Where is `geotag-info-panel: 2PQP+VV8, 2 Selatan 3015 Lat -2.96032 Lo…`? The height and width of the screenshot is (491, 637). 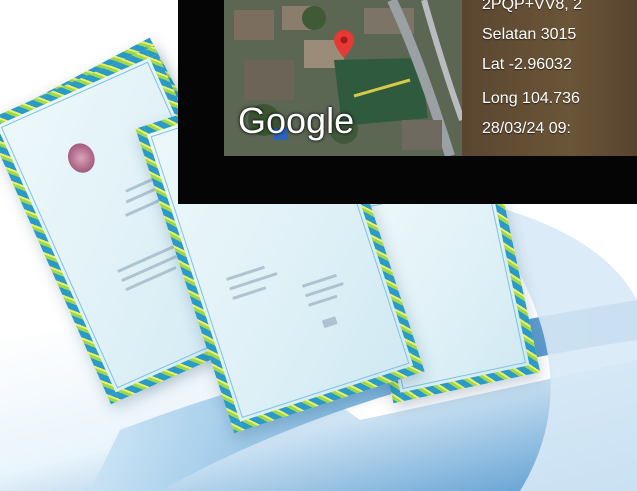
geotag-info-panel: 2PQP+VV8, 2 Selatan 3015 Lat -2.96032 Lo… is located at coordinates (549, 78).